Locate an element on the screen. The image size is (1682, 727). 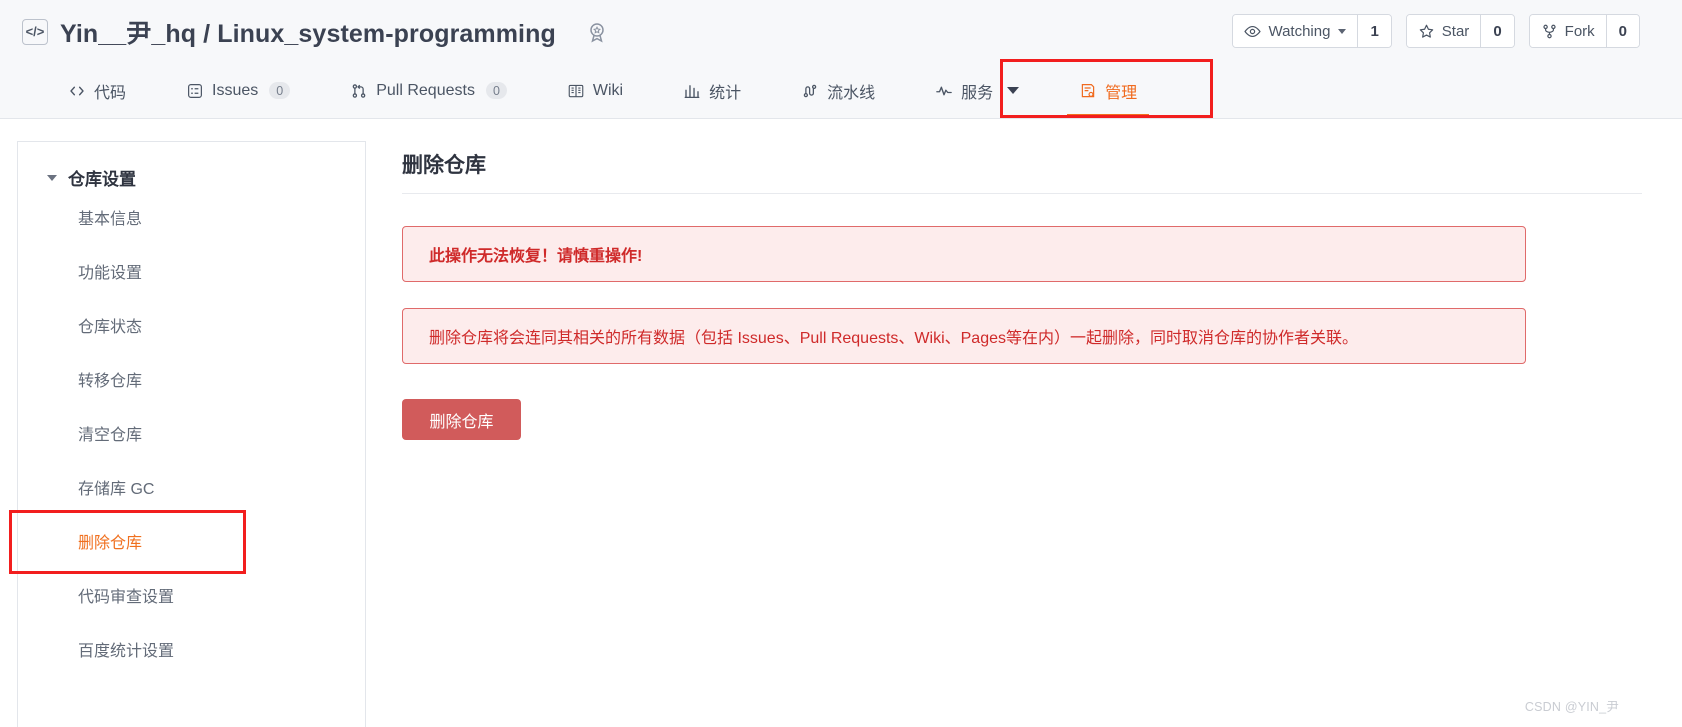
sidebar-item-label: 清空仓库 is located at coordinates (110, 435).